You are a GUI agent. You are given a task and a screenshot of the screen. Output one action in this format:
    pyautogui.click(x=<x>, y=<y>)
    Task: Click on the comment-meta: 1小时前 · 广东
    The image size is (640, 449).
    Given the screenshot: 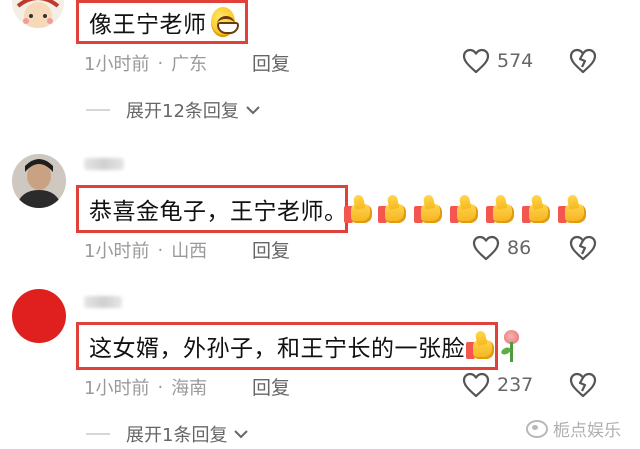 What is the action you would take?
    pyautogui.click(x=145, y=63)
    